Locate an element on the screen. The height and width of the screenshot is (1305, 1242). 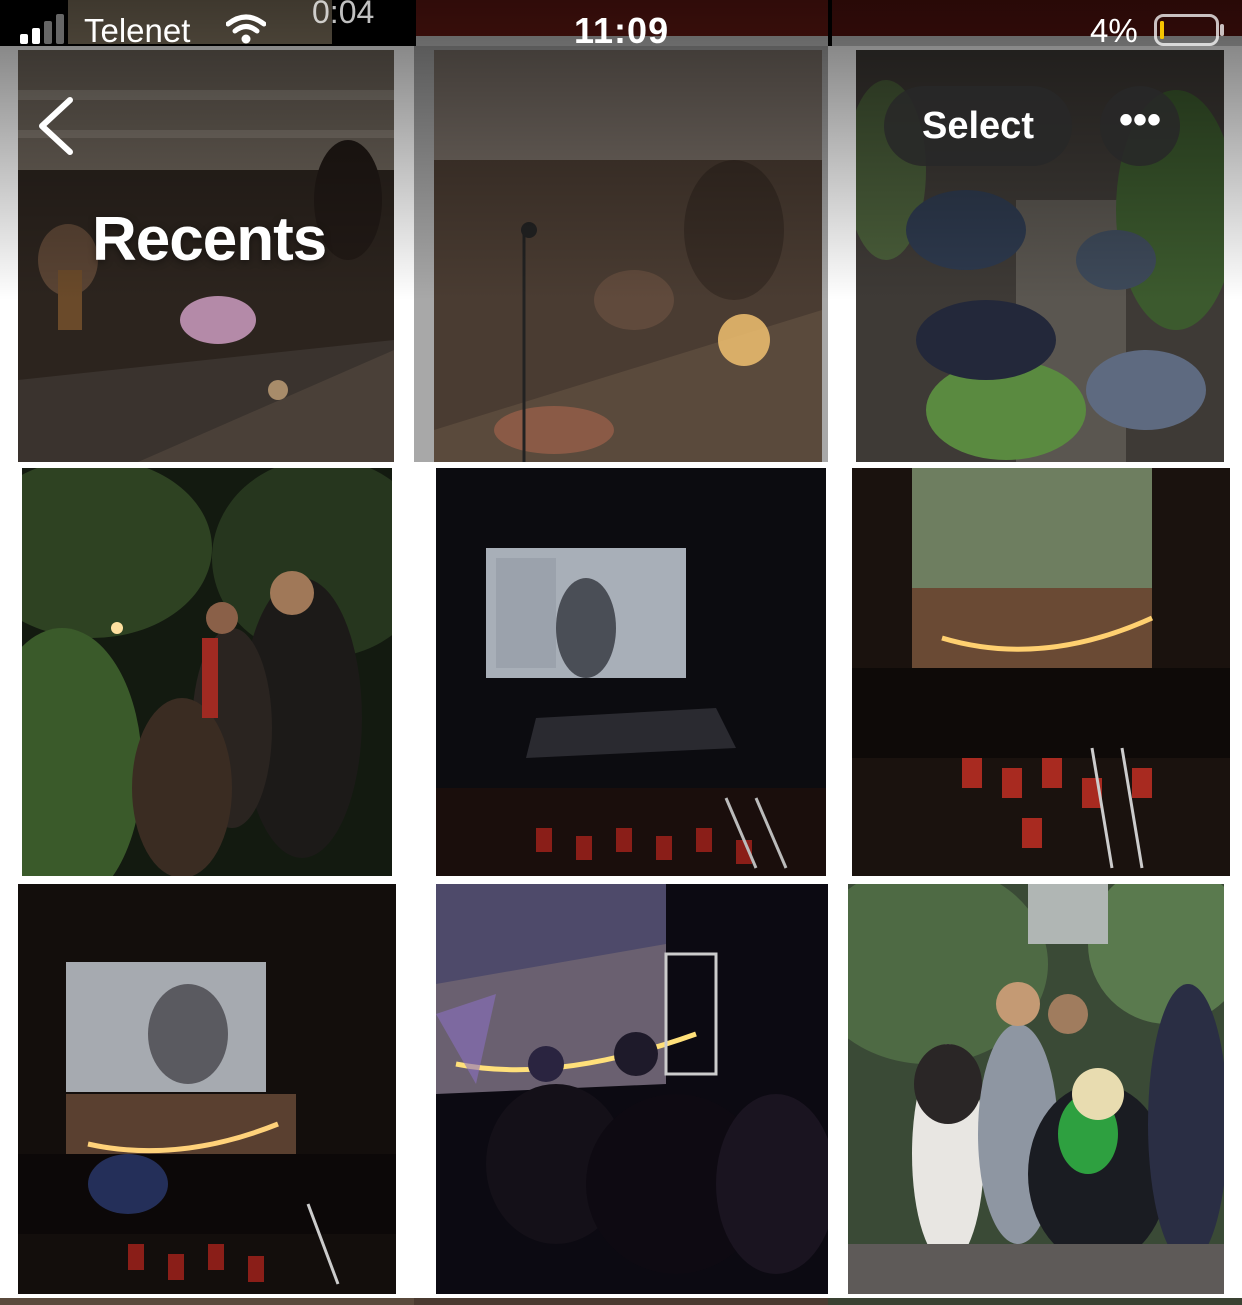
cellular-signal-icon is located at coordinates (42, 29).